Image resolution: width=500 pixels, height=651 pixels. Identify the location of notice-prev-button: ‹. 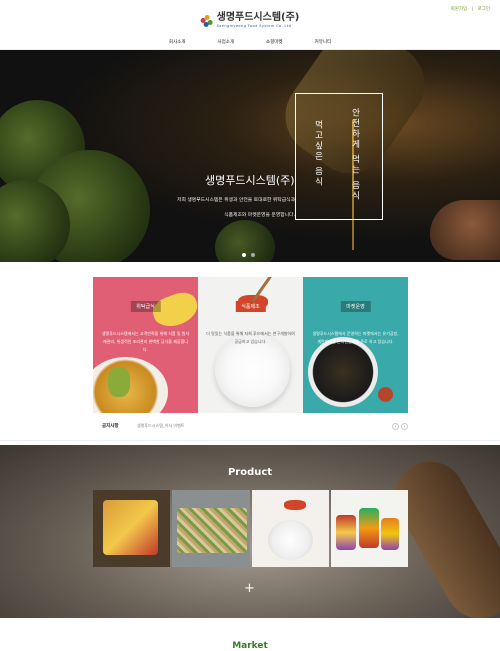
(395, 426).